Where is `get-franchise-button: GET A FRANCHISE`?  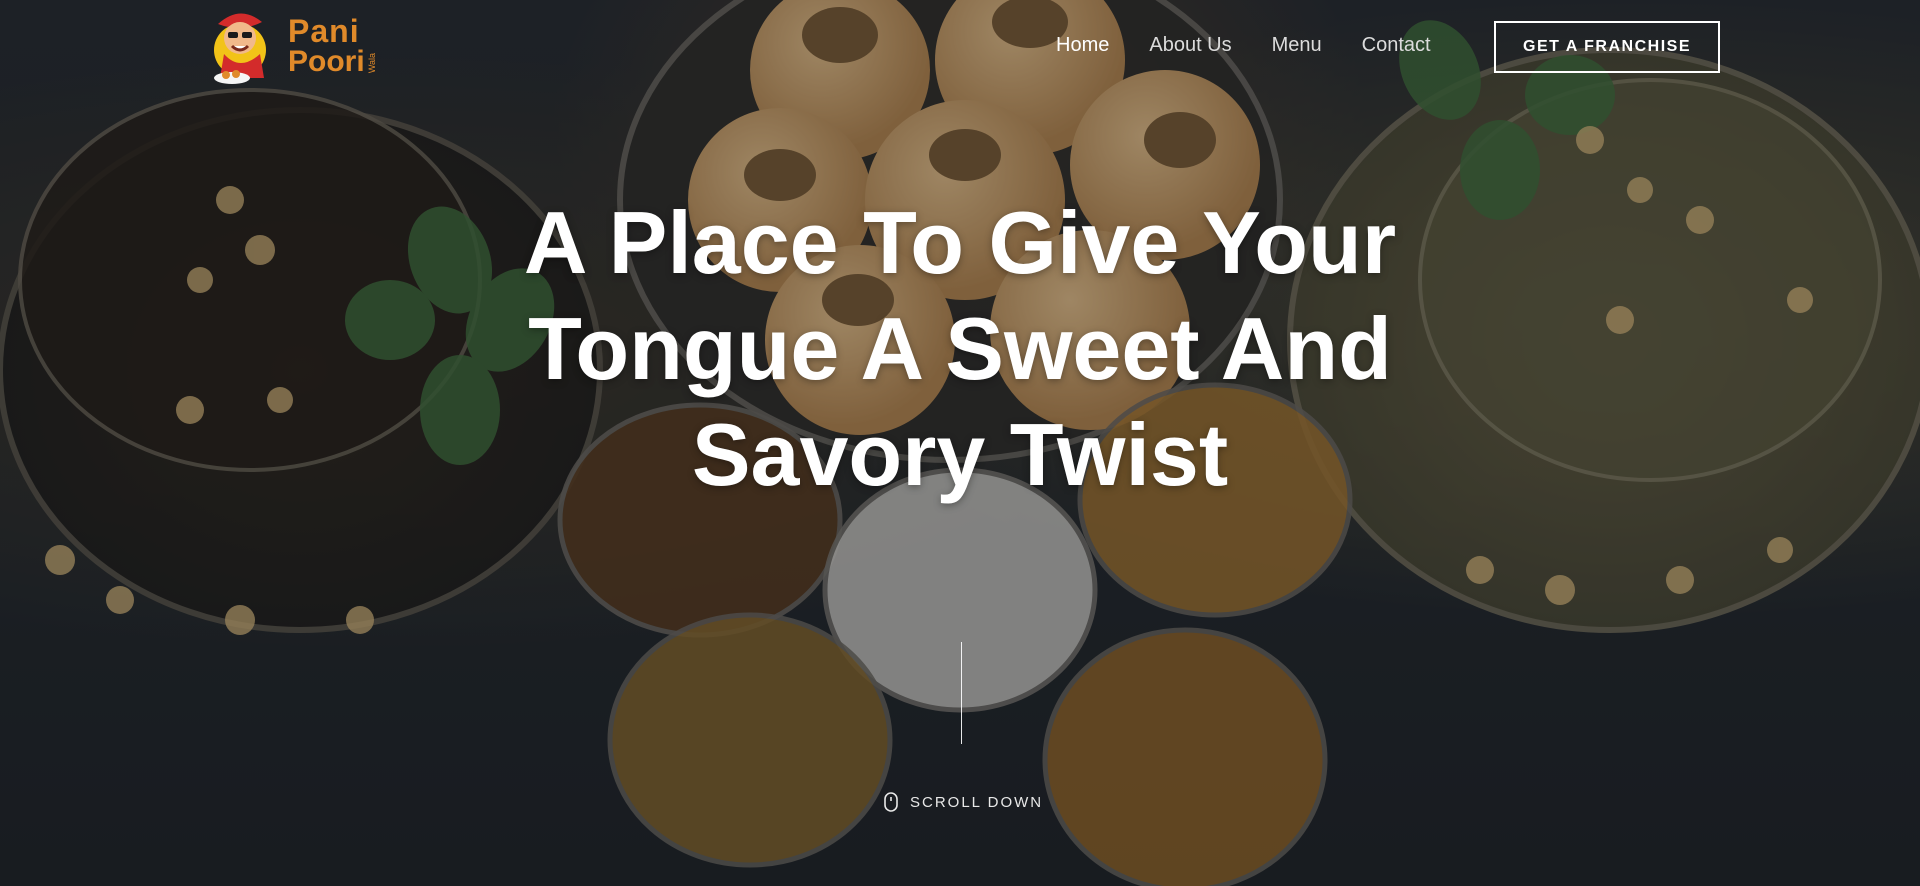
get-franchise-button: GET A FRANCHISE is located at coordinates (1607, 47).